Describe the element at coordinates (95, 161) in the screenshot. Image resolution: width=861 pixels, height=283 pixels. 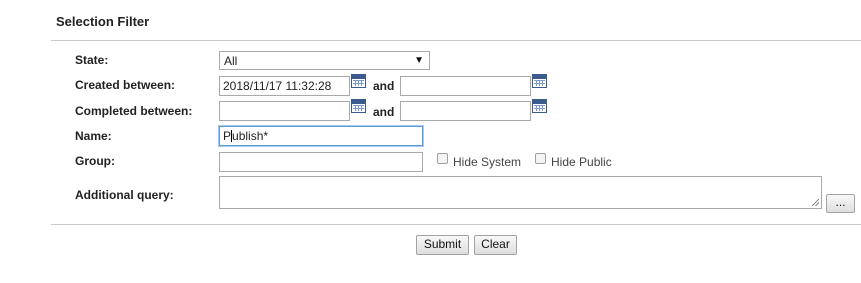
I see `group-label: Group:` at that location.